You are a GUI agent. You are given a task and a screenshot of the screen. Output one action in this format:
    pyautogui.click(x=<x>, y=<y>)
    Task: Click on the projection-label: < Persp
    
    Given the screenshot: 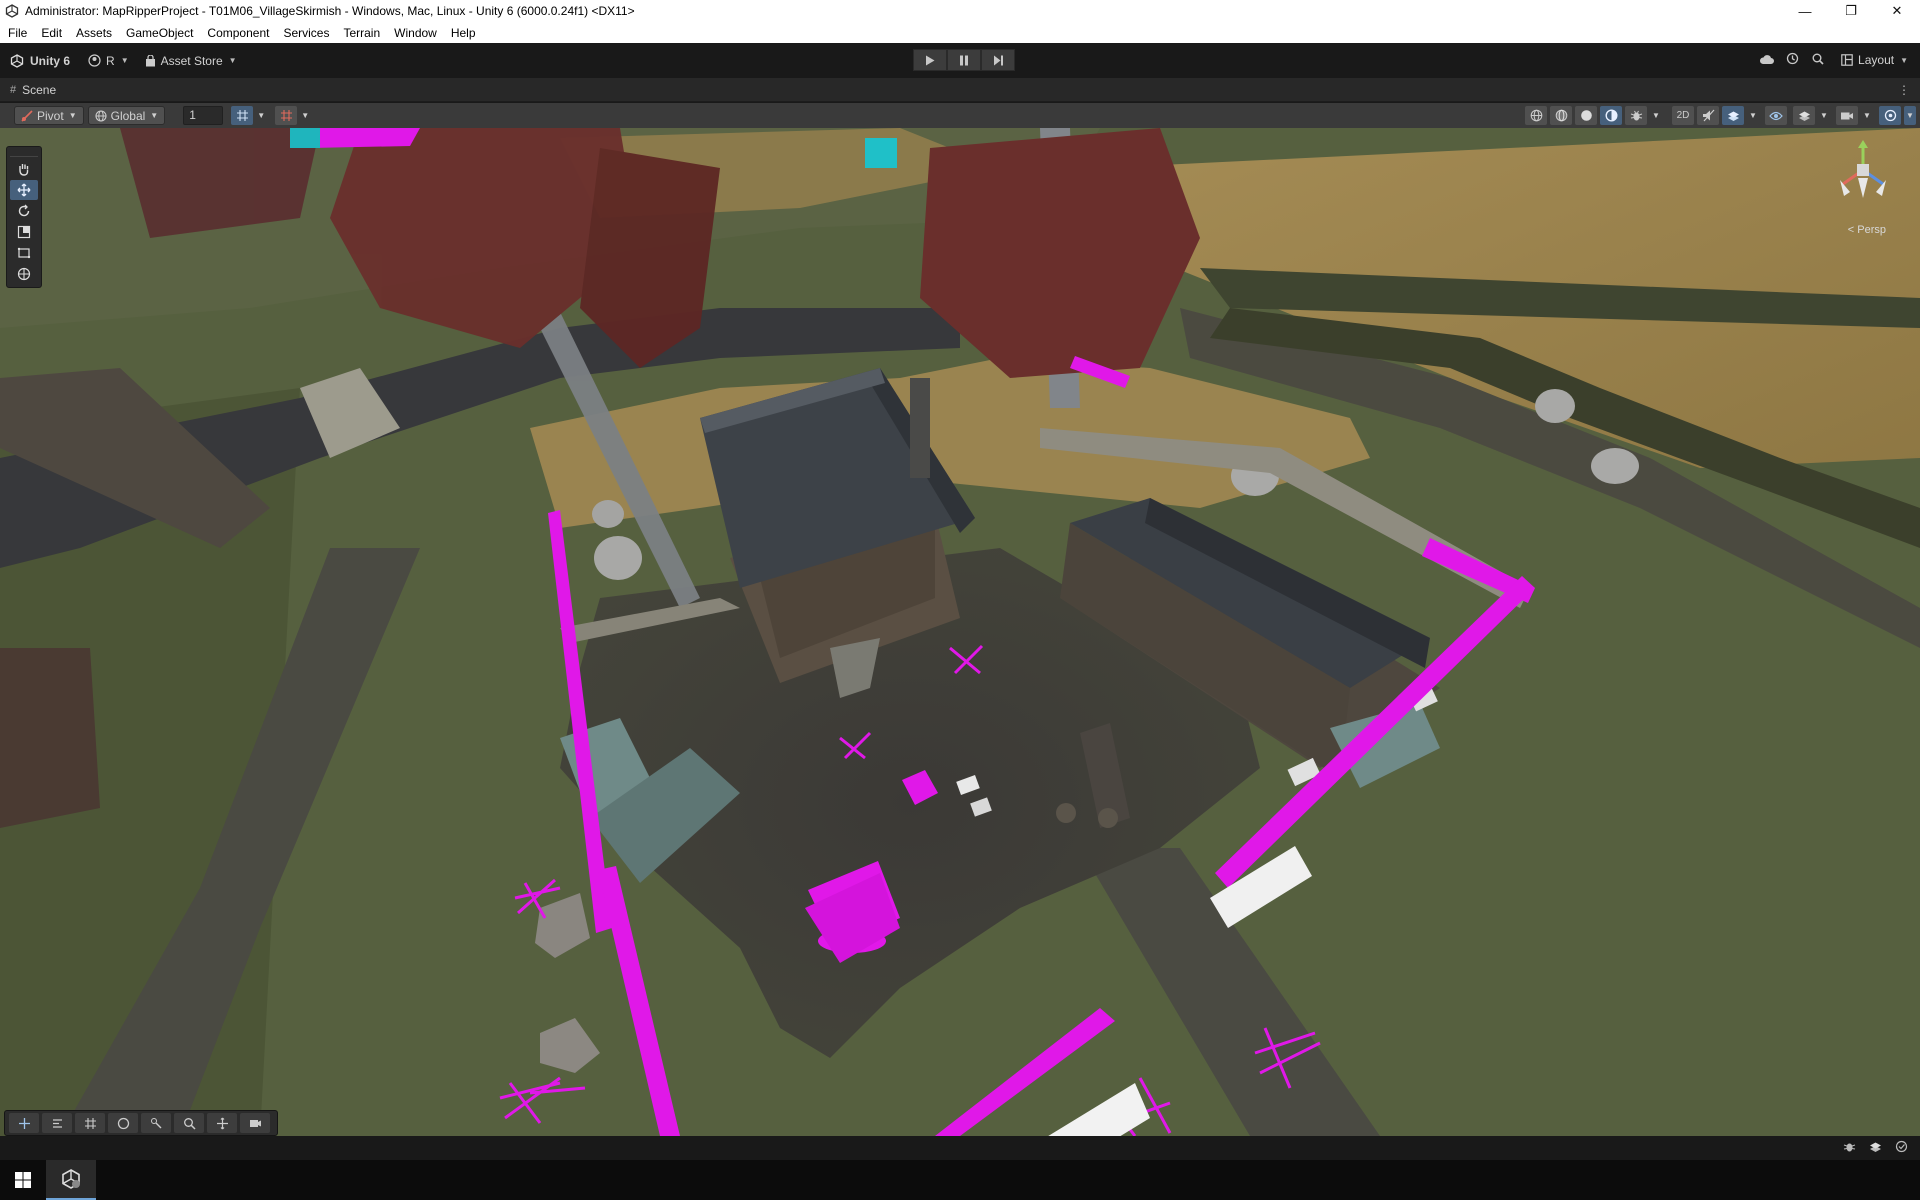 What is the action you would take?
    pyautogui.click(x=1867, y=230)
    